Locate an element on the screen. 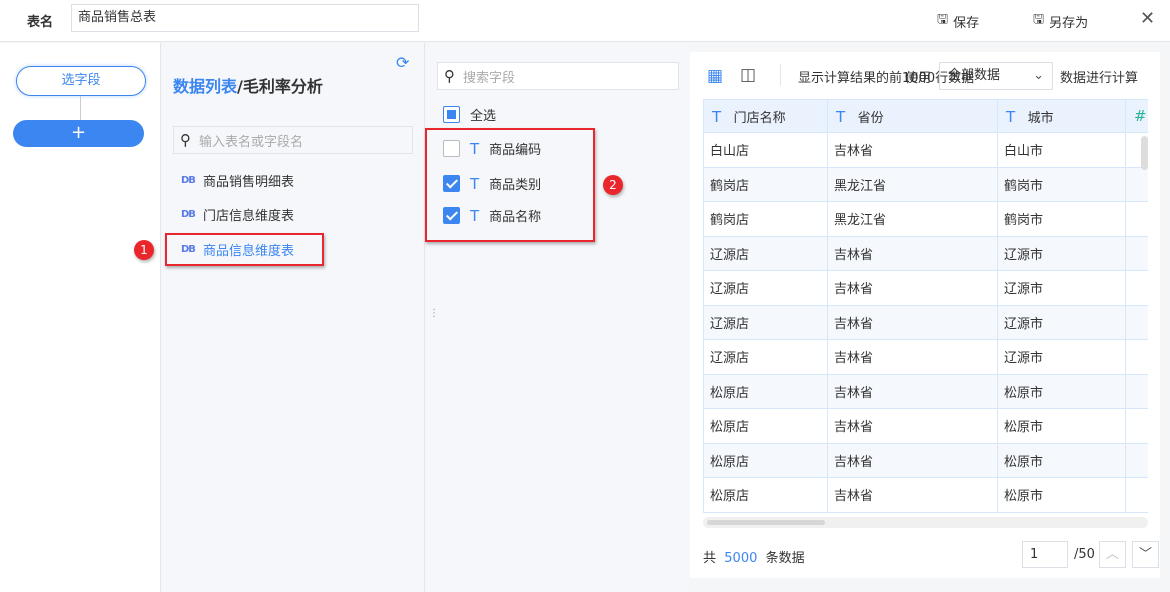 The height and width of the screenshot is (592, 1170). column-header: # is located at coordinates (1136, 116).